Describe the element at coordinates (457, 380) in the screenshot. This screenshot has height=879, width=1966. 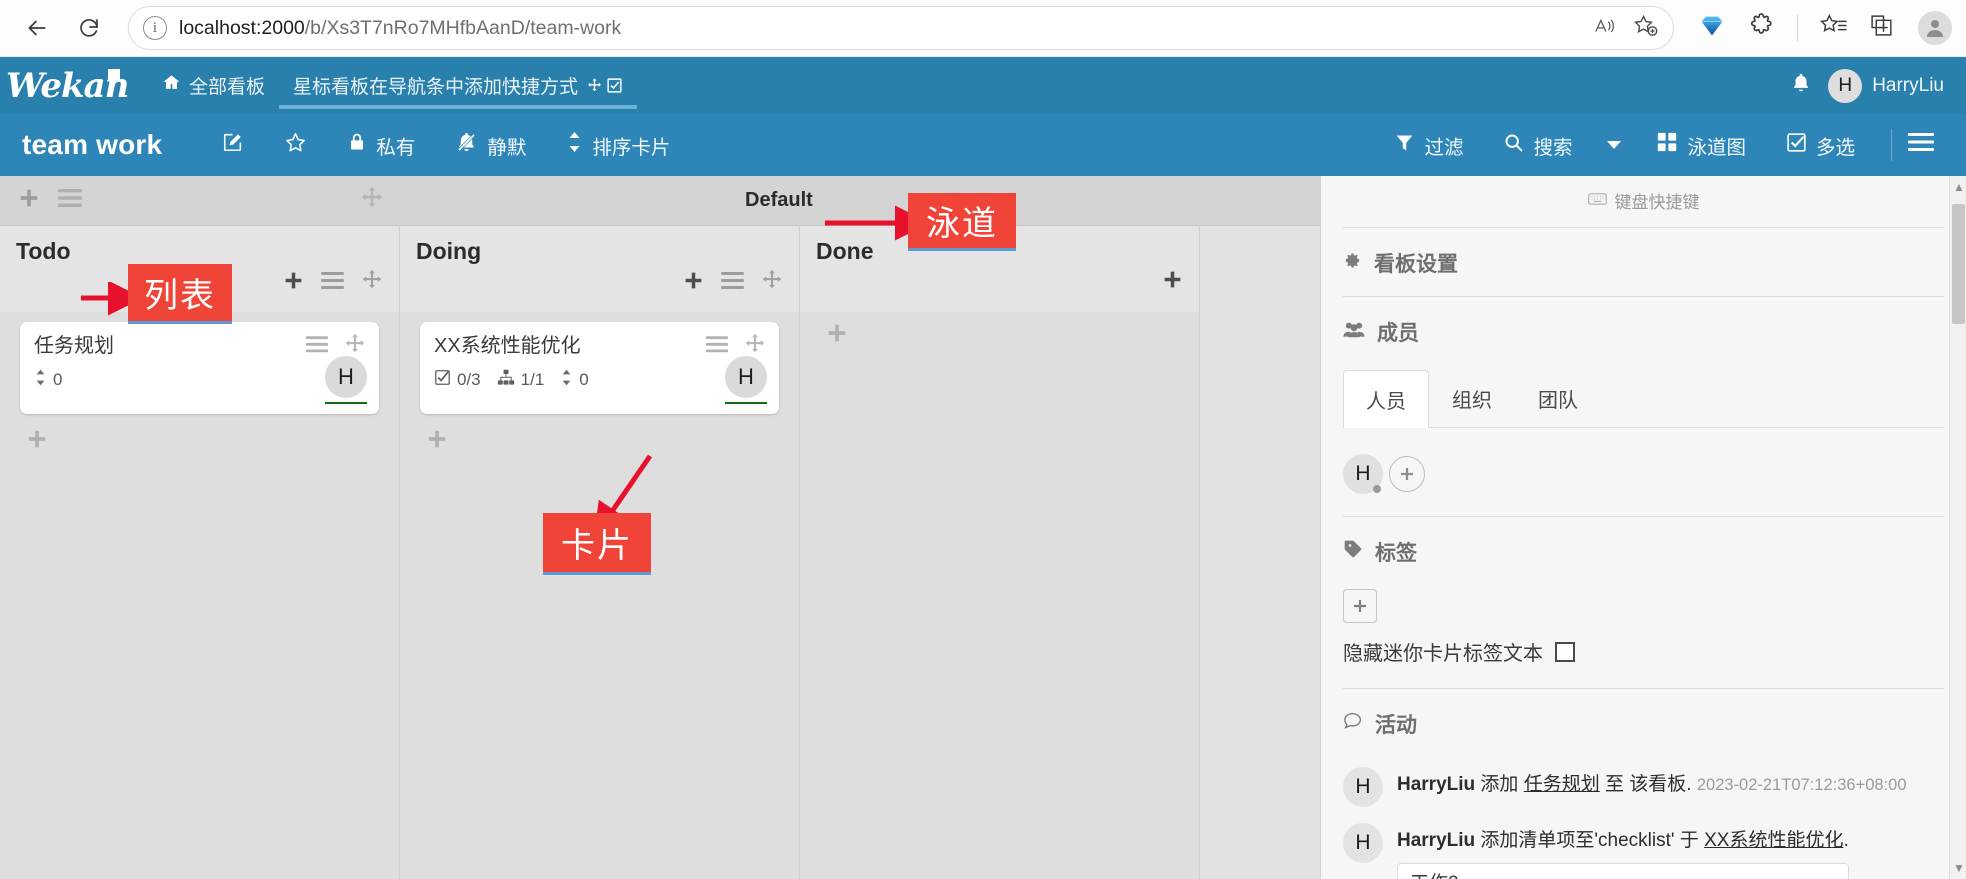
I see `card-badge-checklist: 0/3` at that location.